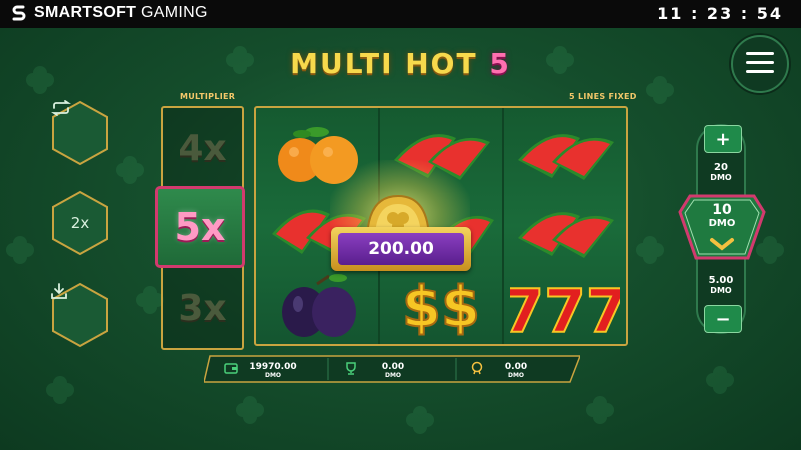 This screenshot has height=450, width=801. I want to click on plum-symbol, so click(319, 305).